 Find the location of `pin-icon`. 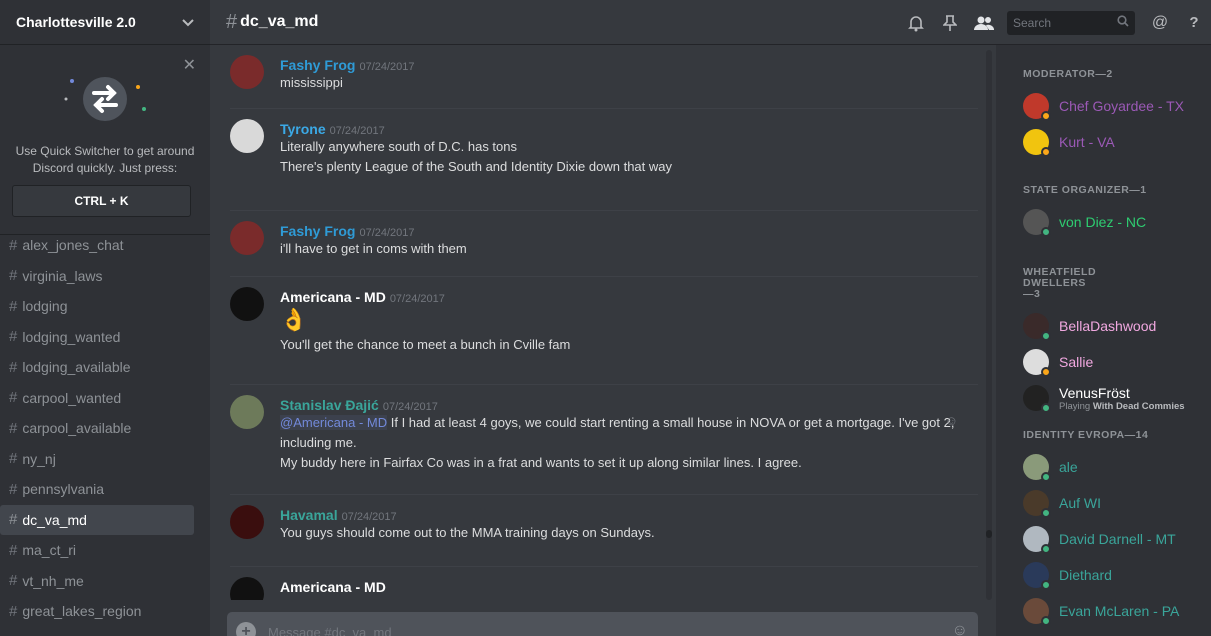

pin-icon is located at coordinates (950, 22).